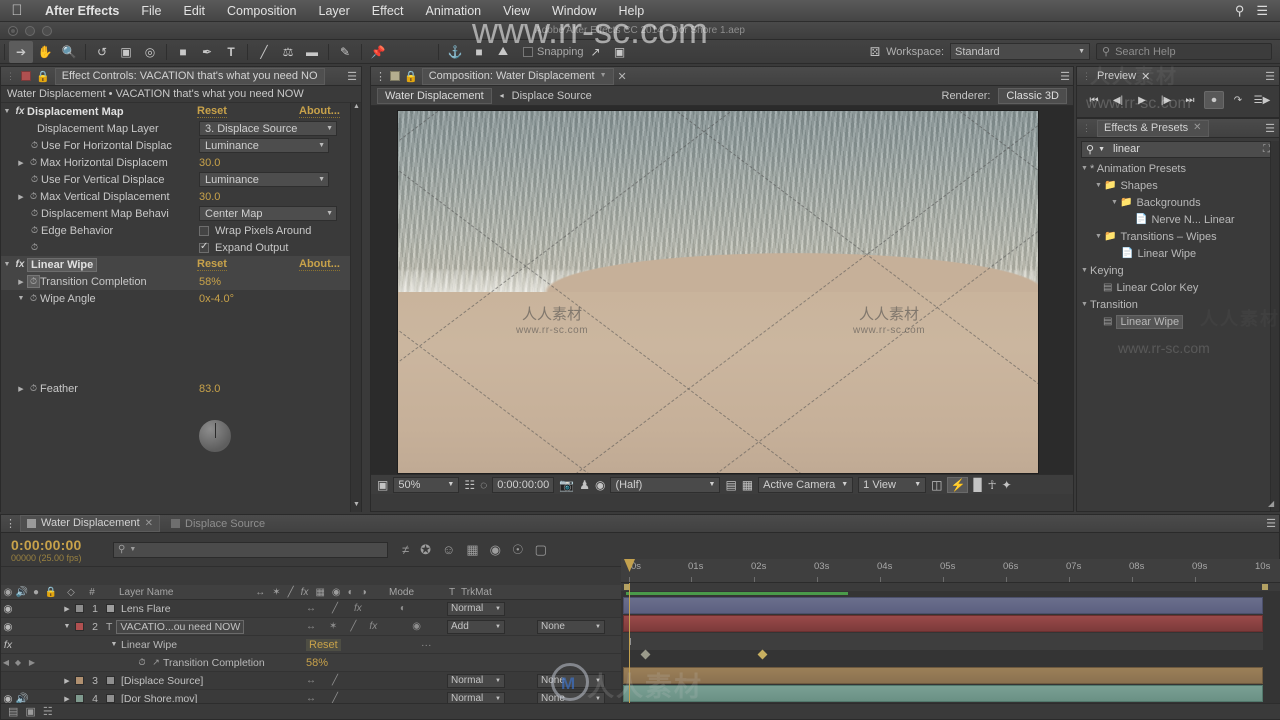 The image size is (1280, 720). What do you see at coordinates (1274, 326) in the screenshot?
I see `effects-presets-scrollbar` at bounding box center [1274, 326].